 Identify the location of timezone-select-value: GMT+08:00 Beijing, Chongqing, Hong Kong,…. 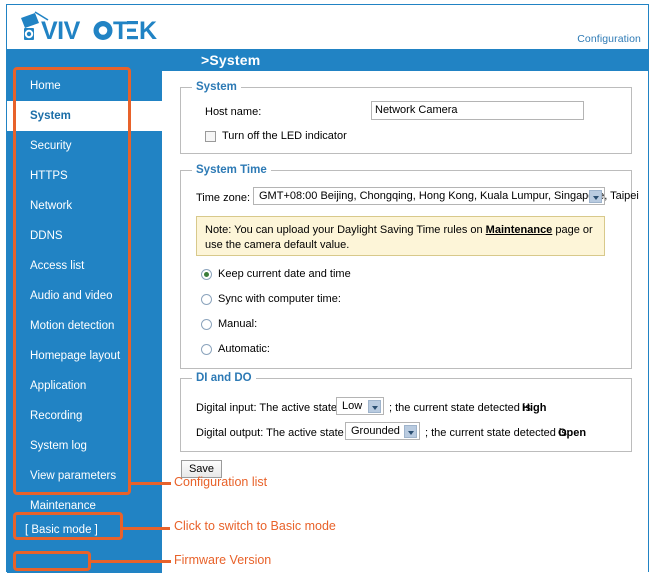
(449, 196).